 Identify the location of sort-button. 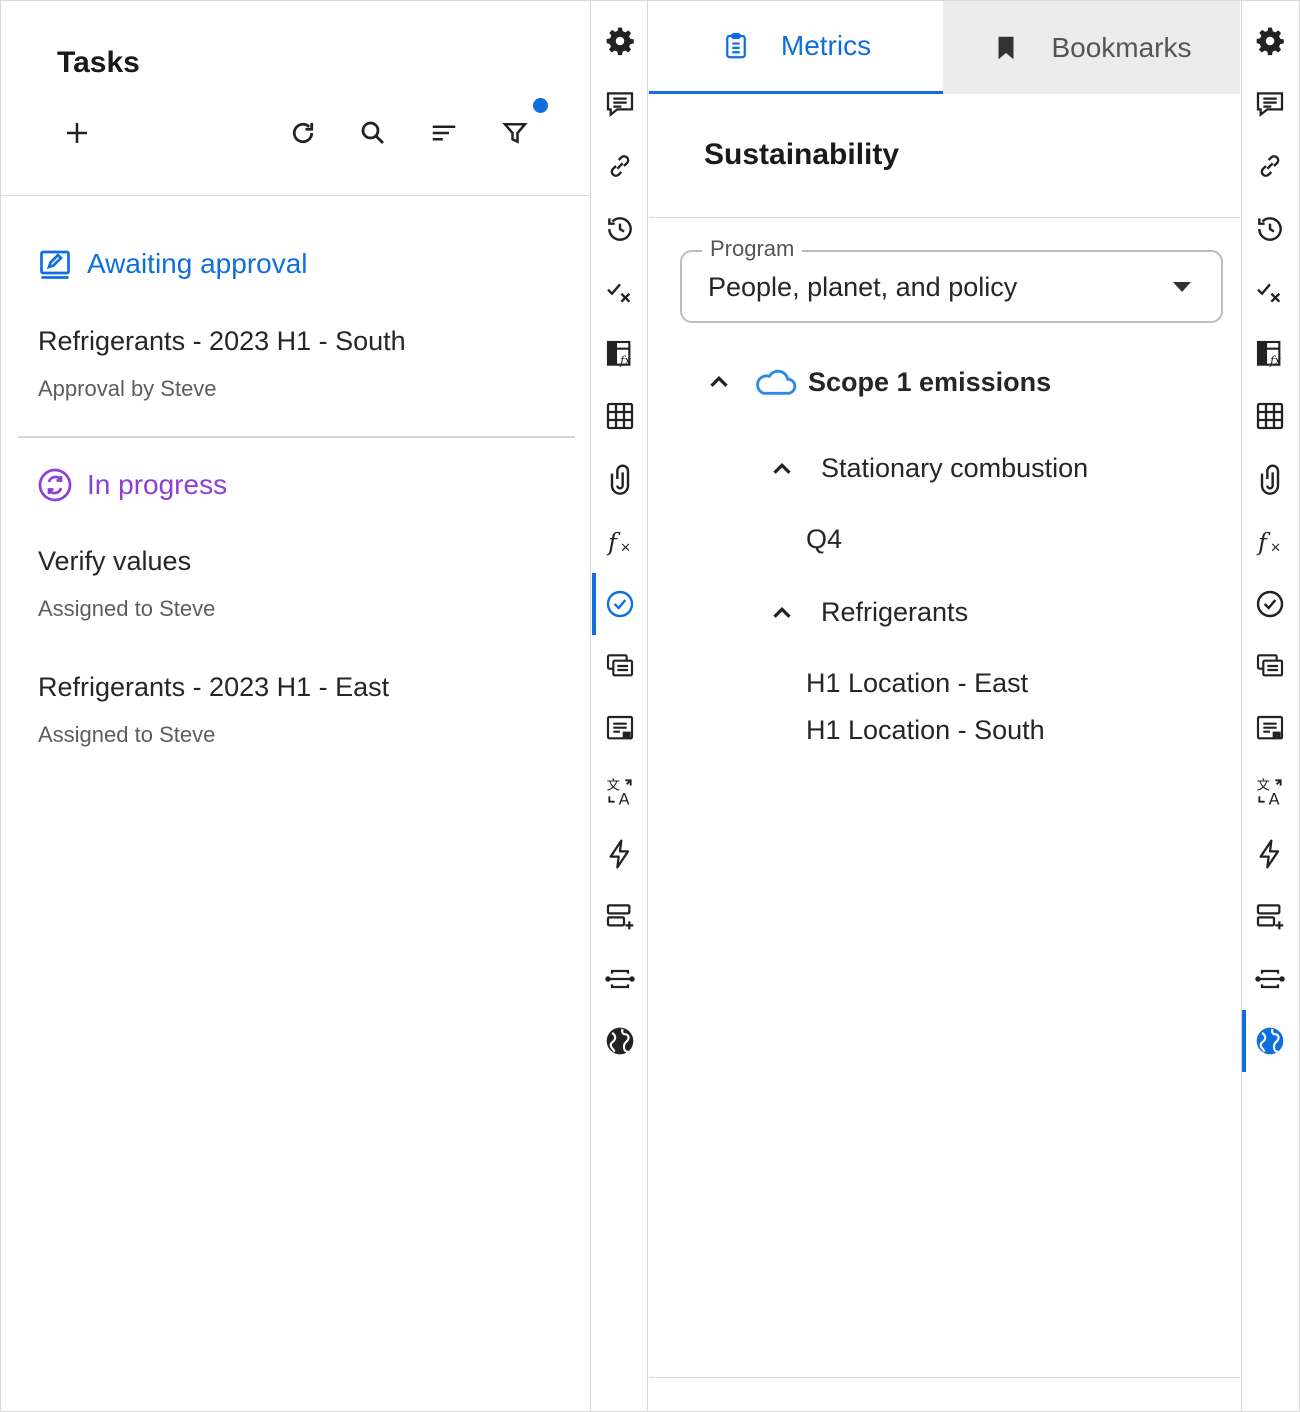
(444, 133).